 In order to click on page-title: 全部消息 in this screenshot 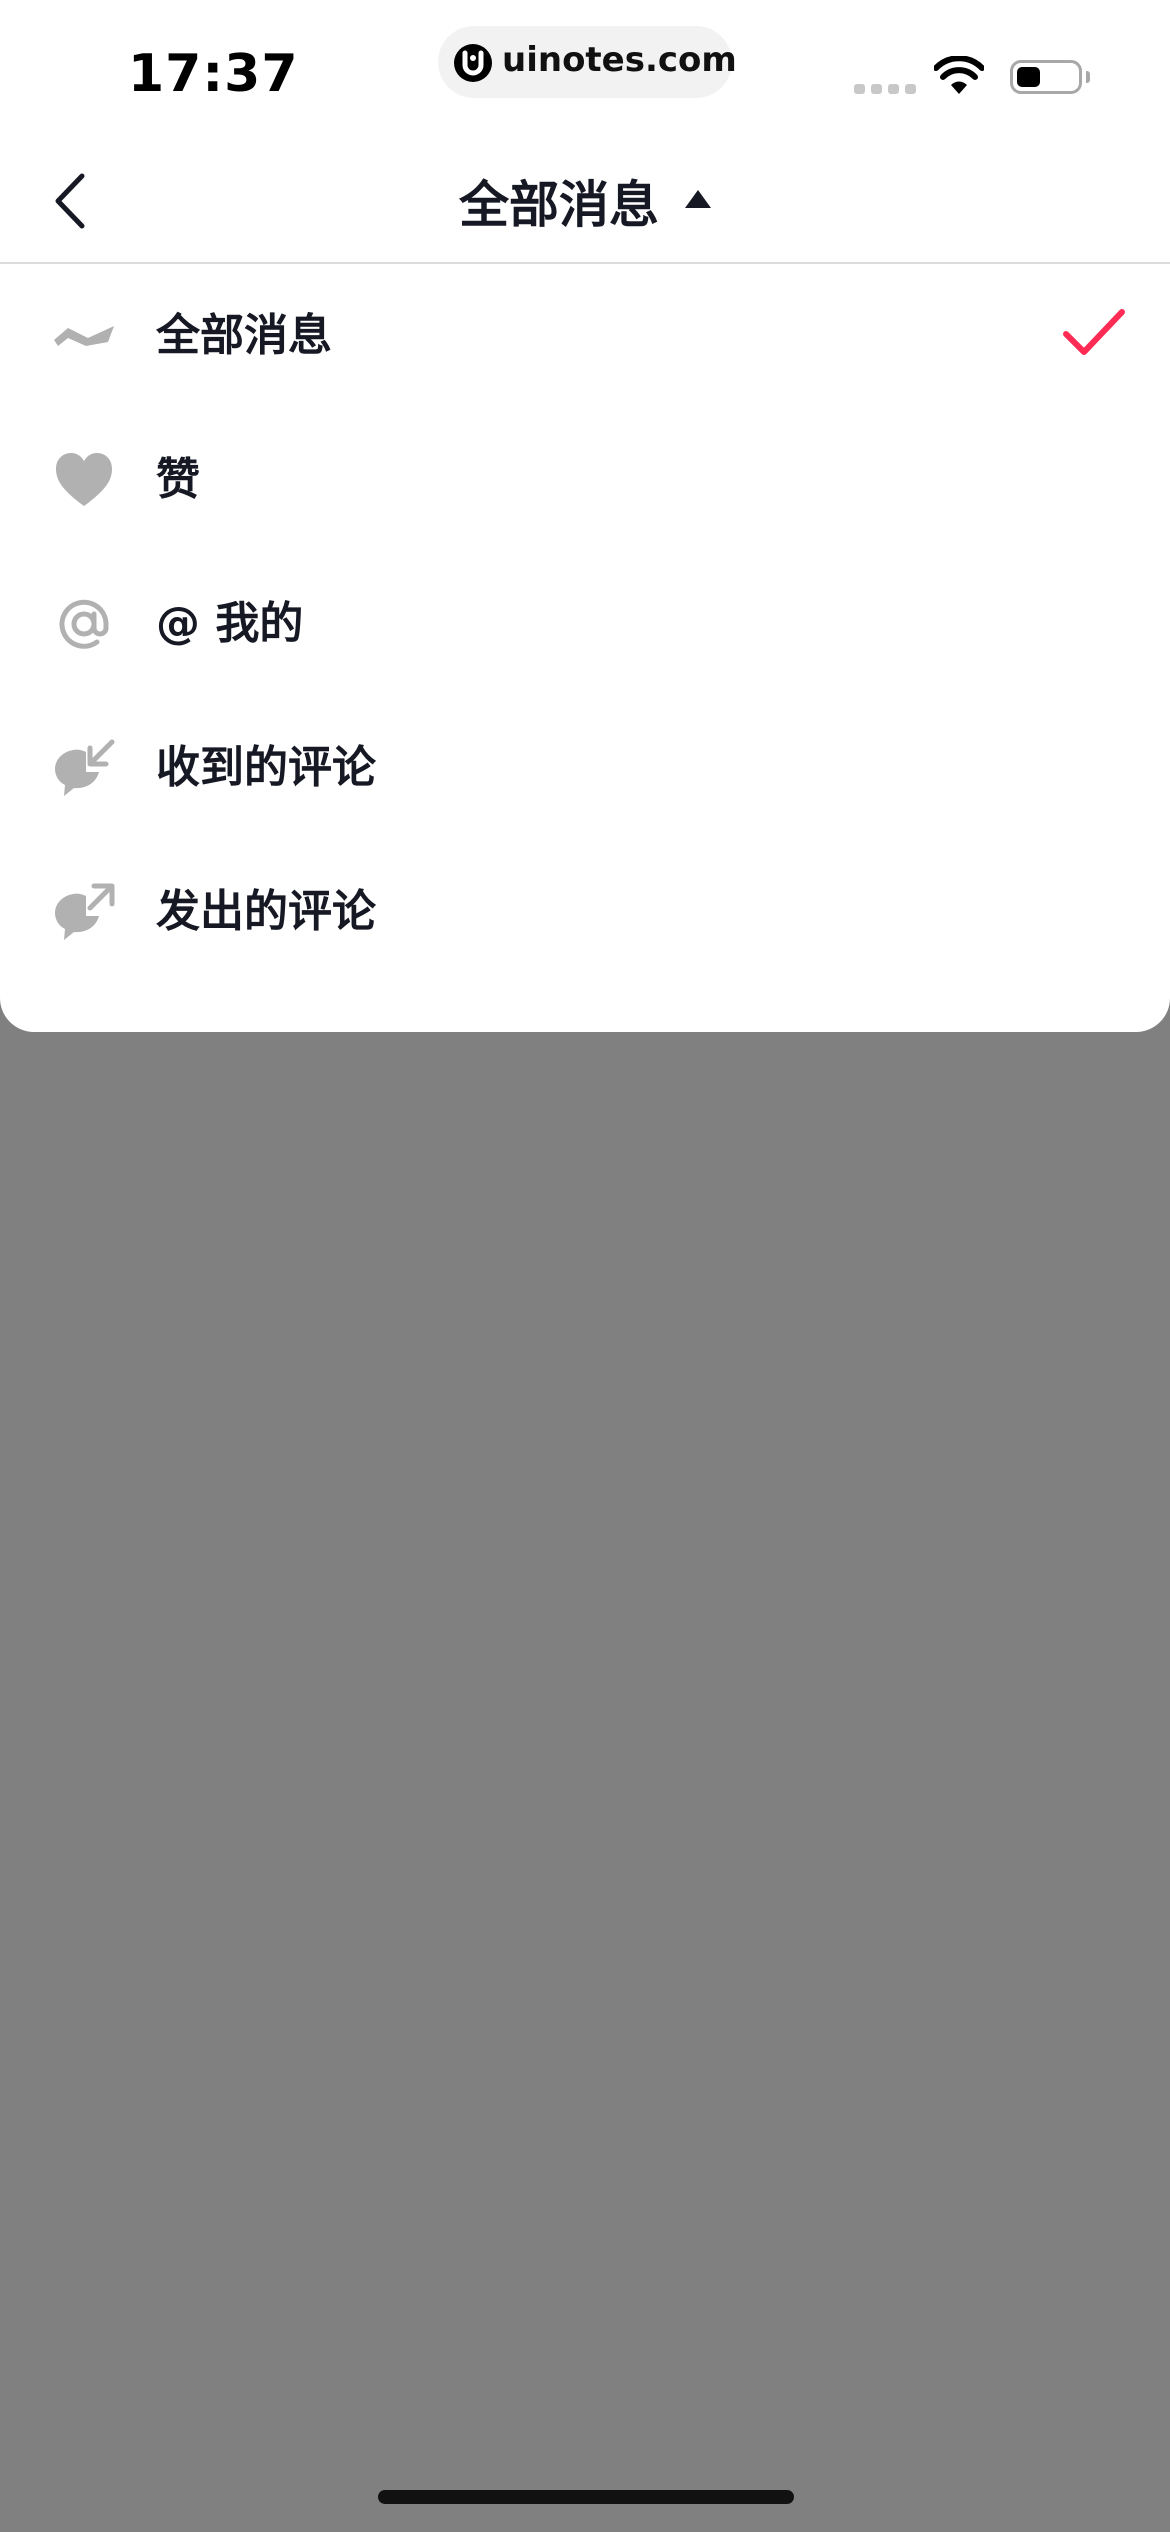, I will do `click(559, 205)`.